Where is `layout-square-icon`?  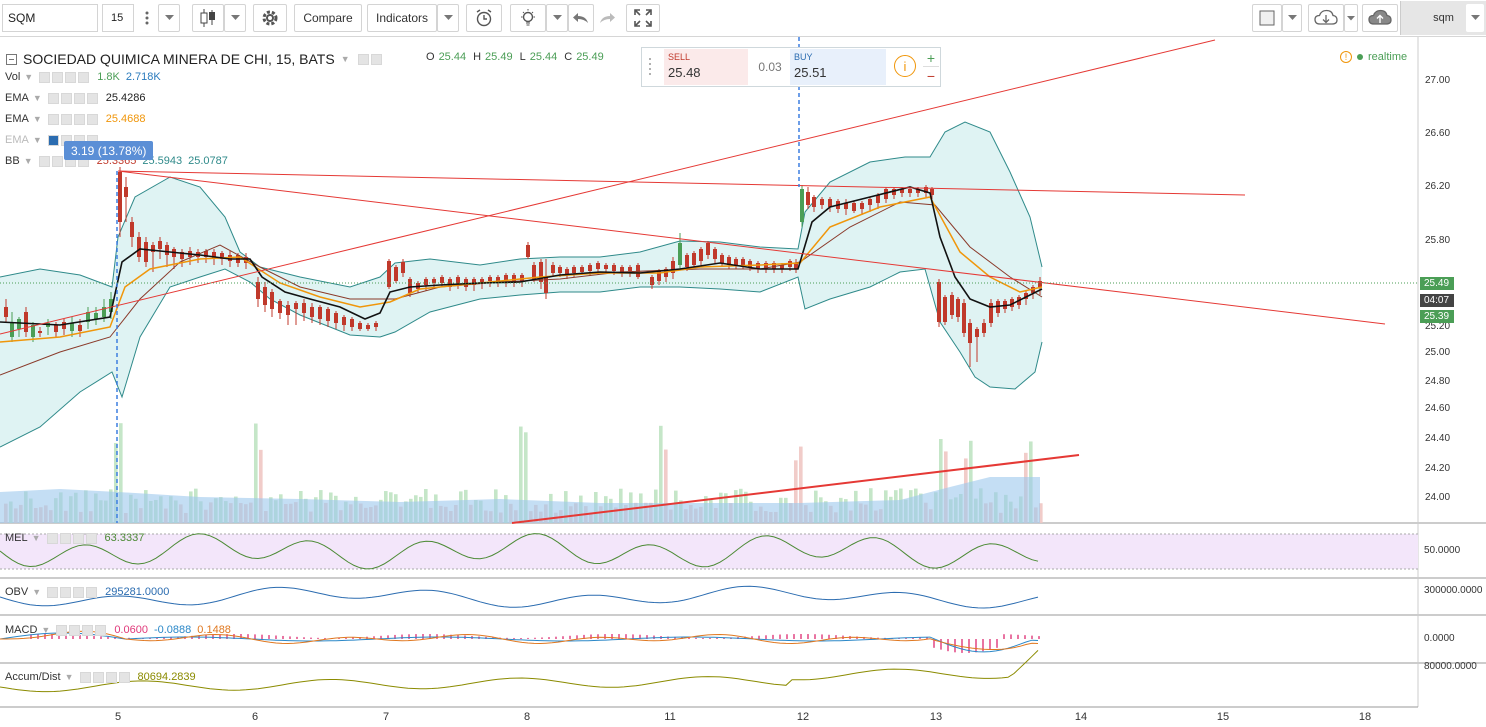
layout-square-icon is located at coordinates (1267, 18).